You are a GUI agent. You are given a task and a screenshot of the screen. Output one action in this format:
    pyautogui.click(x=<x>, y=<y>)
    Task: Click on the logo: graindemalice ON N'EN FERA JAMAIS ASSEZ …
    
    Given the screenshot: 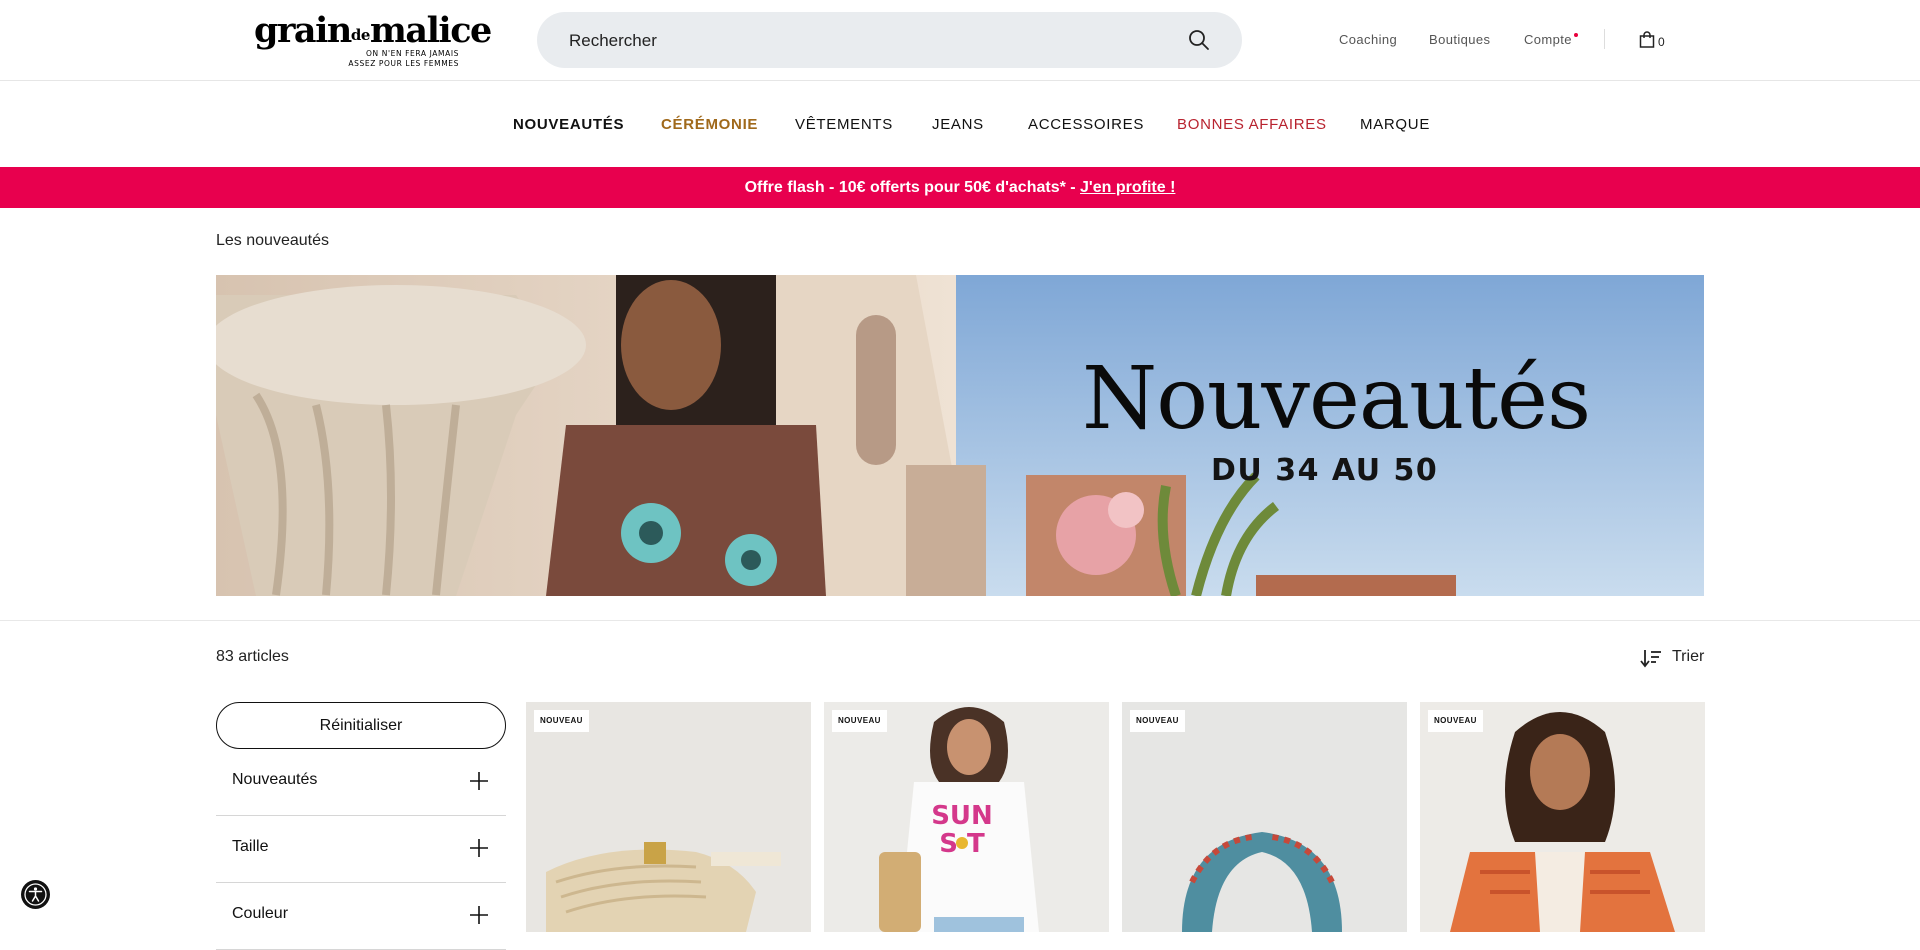 What is the action you would take?
    pyautogui.click(x=373, y=41)
    